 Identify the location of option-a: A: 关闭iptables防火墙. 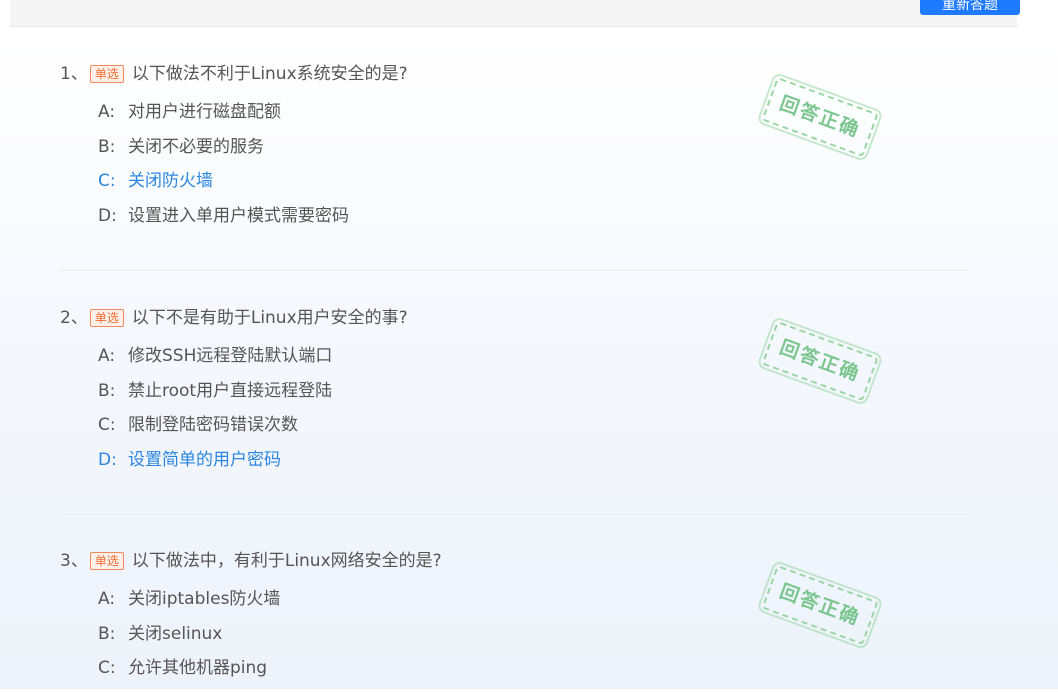
(189, 605).